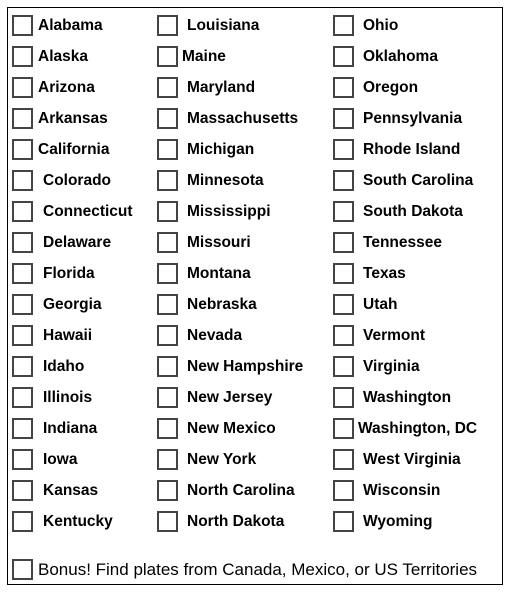 Image resolution: width=513 pixels, height=595 pixels. Describe the element at coordinates (230, 397) in the screenshot. I see `state-label: New Jersey` at that location.